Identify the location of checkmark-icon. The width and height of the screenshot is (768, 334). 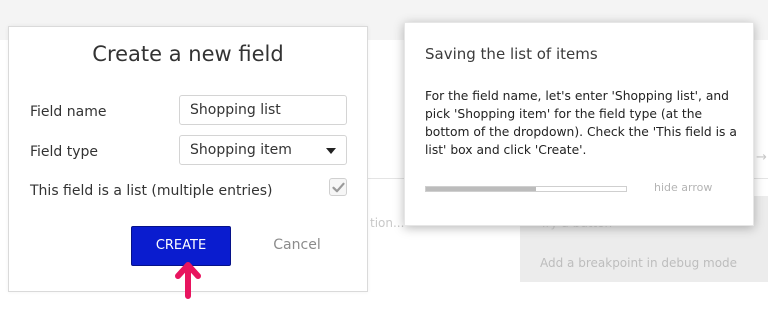
(338, 187).